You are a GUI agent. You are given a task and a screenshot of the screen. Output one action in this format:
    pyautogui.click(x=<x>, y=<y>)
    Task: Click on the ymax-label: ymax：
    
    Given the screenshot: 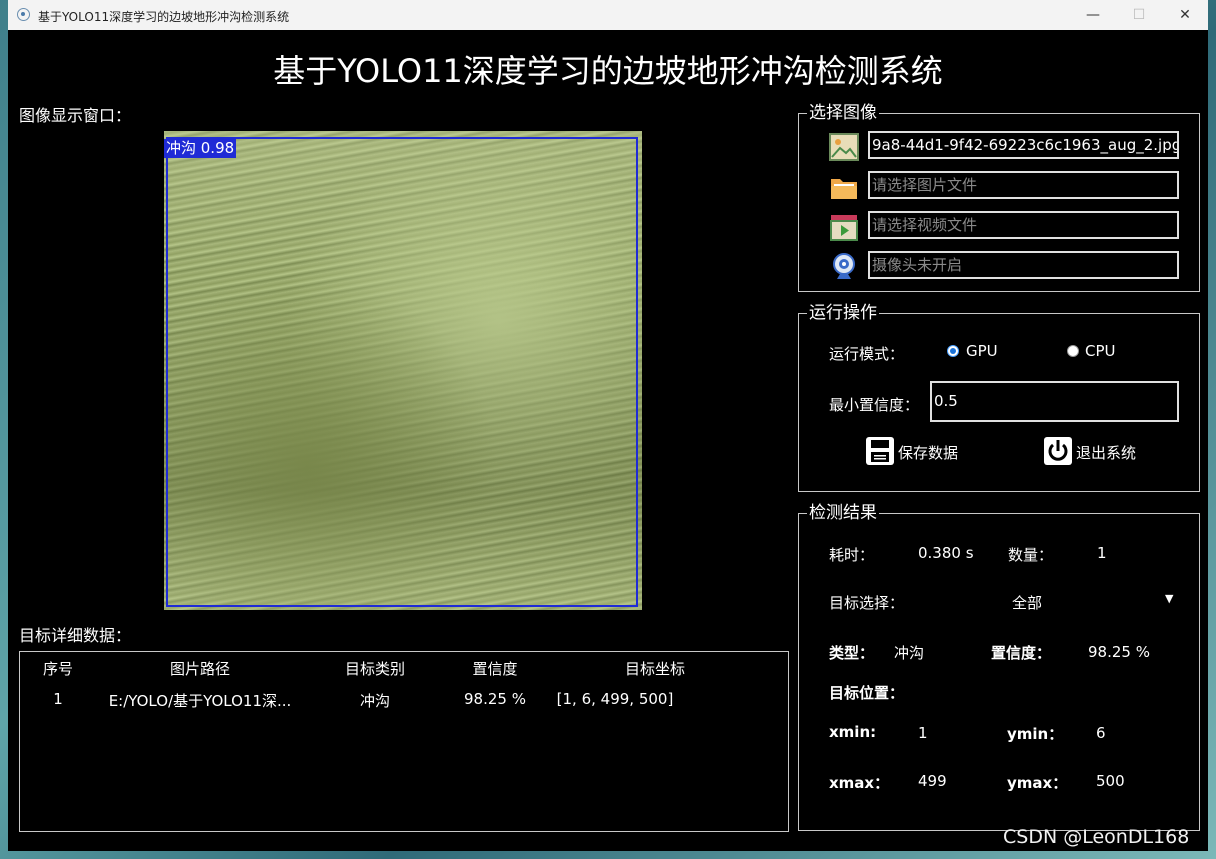 What is the action you would take?
    pyautogui.click(x=1037, y=783)
    